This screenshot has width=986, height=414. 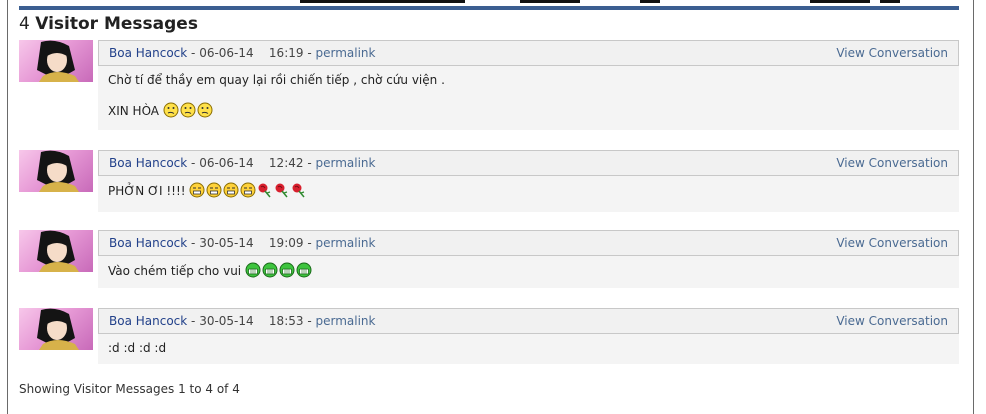 What do you see at coordinates (137, 348) in the screenshot?
I see `message-text: :d :d :d :d` at bounding box center [137, 348].